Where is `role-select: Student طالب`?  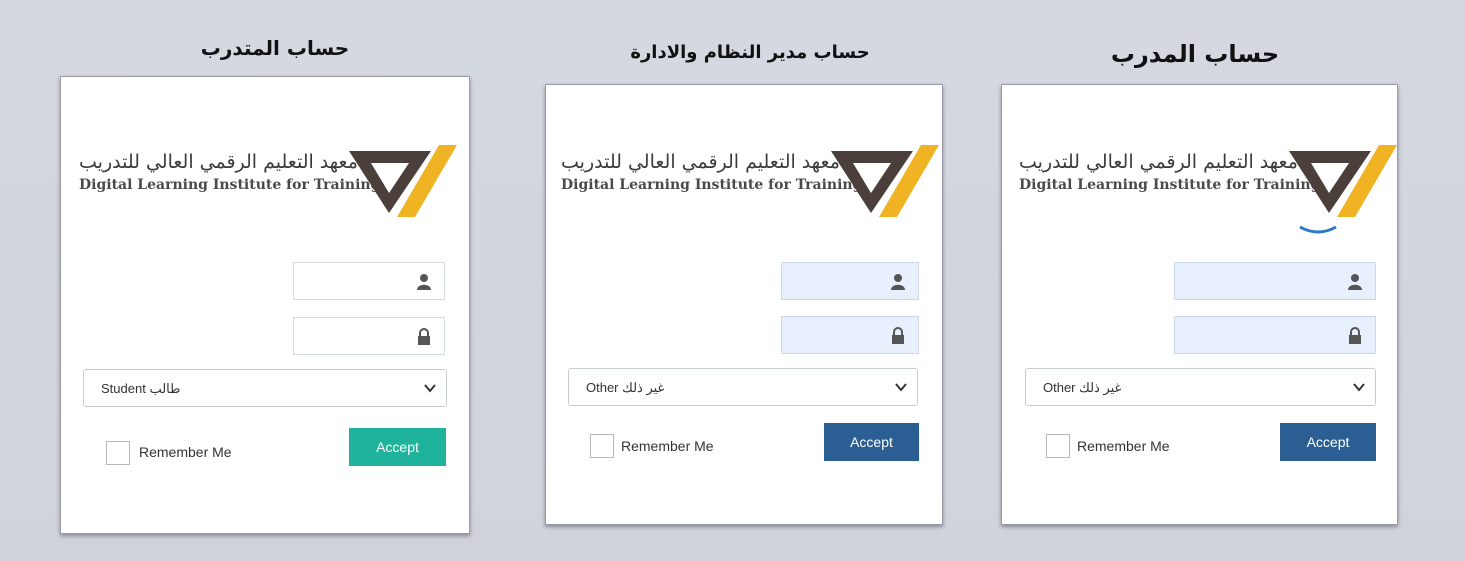 role-select: Student طالب is located at coordinates (265, 388).